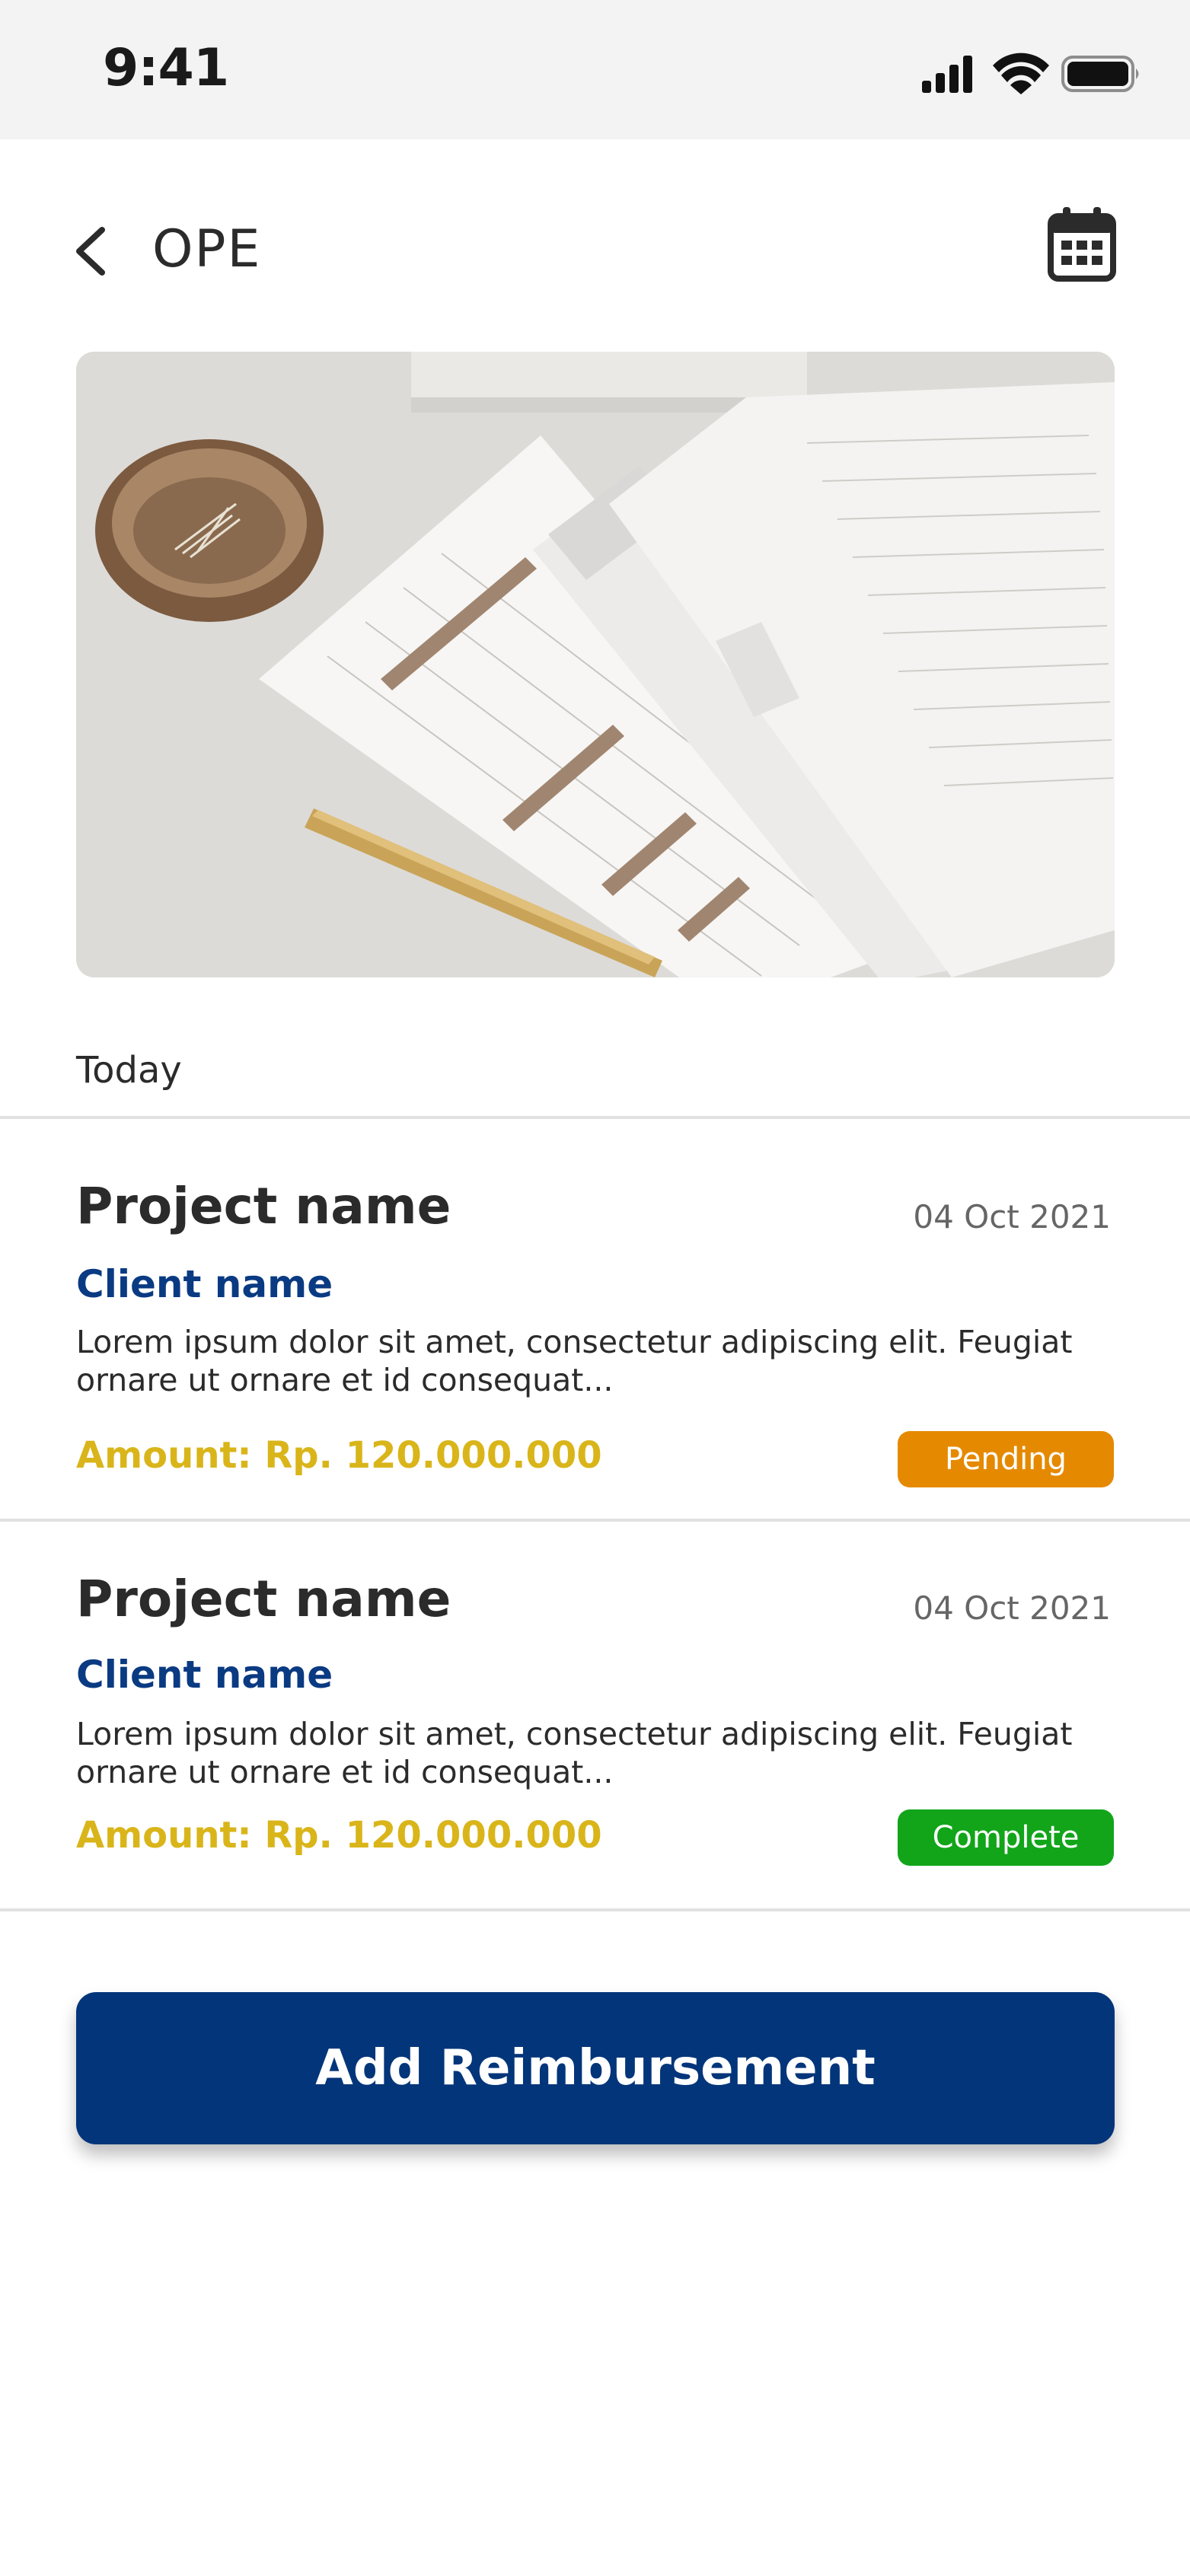 The width and height of the screenshot is (1190, 2576). Describe the element at coordinates (1006, 1837) in the screenshot. I see `status-badge-complete: Complete` at that location.